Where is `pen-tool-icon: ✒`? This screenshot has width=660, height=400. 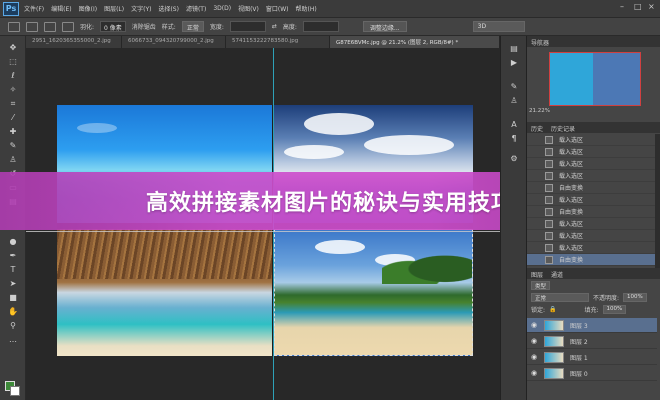
pen-tool-icon: ✒ is located at coordinates (13, 255).